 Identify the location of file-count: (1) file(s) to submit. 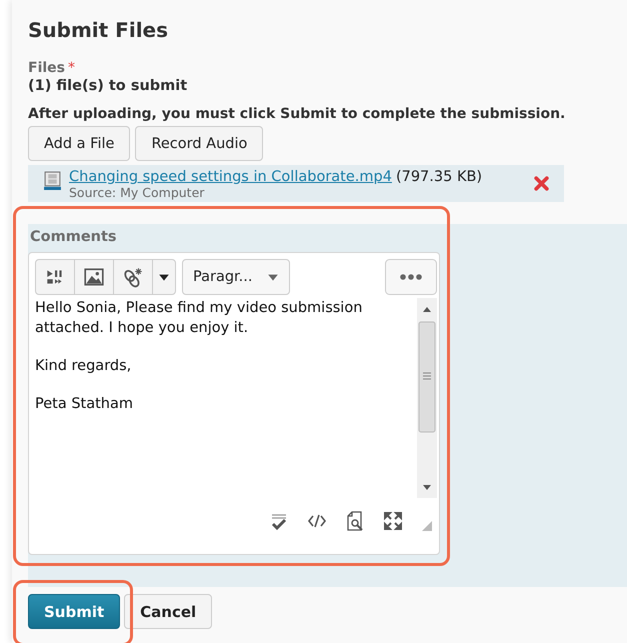
(108, 86).